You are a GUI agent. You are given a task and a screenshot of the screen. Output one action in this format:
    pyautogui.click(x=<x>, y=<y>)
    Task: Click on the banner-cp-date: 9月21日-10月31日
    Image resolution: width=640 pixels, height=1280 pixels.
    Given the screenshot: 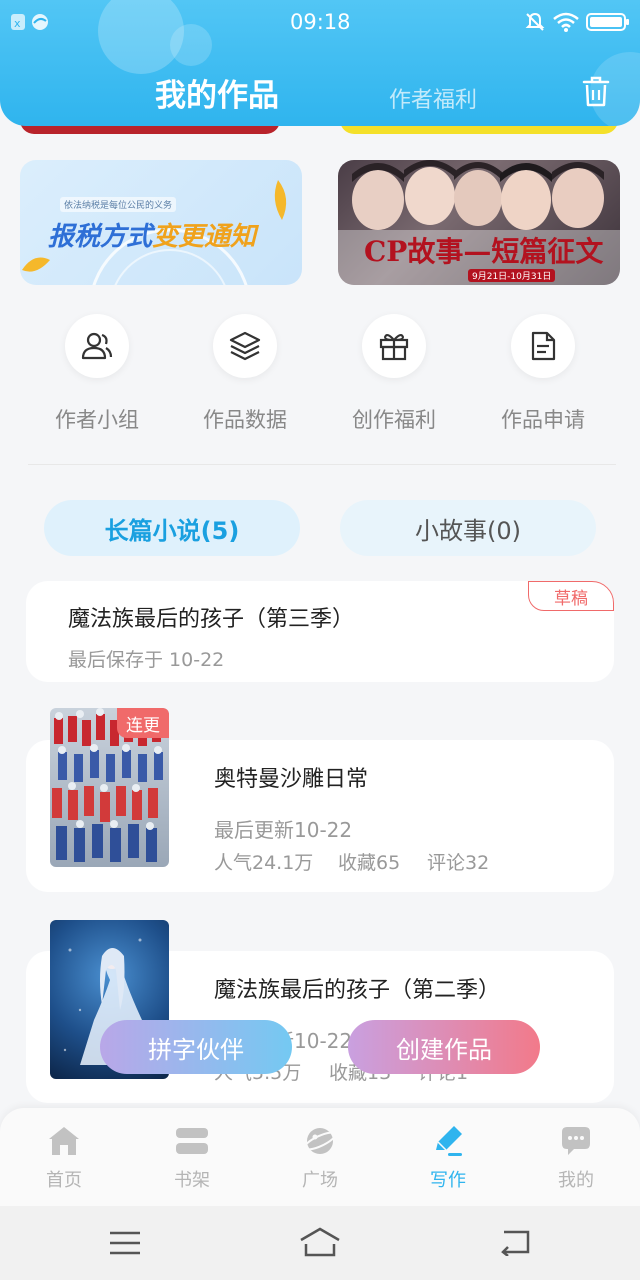 What is the action you would take?
    pyautogui.click(x=512, y=275)
    